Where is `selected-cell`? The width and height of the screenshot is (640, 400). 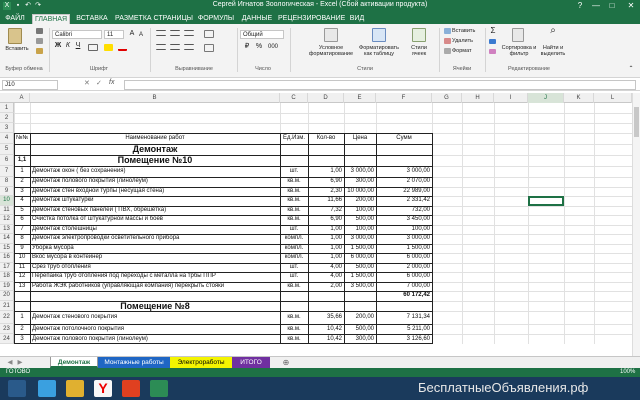 selected-cell is located at coordinates (546, 201).